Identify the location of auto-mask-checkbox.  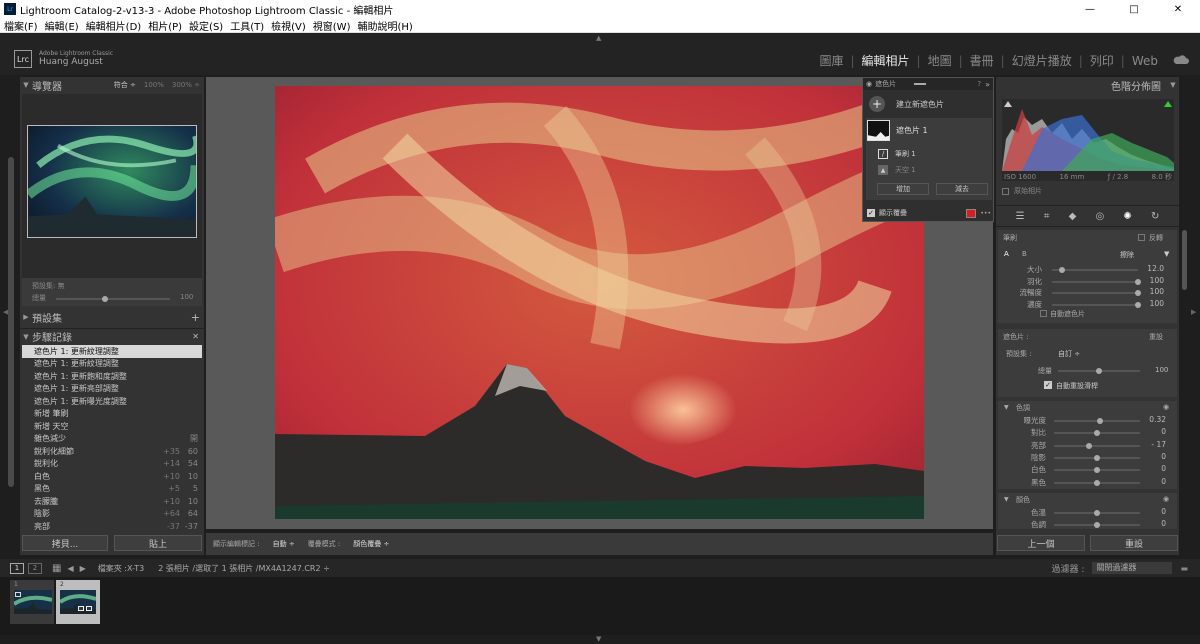
(1043, 313).